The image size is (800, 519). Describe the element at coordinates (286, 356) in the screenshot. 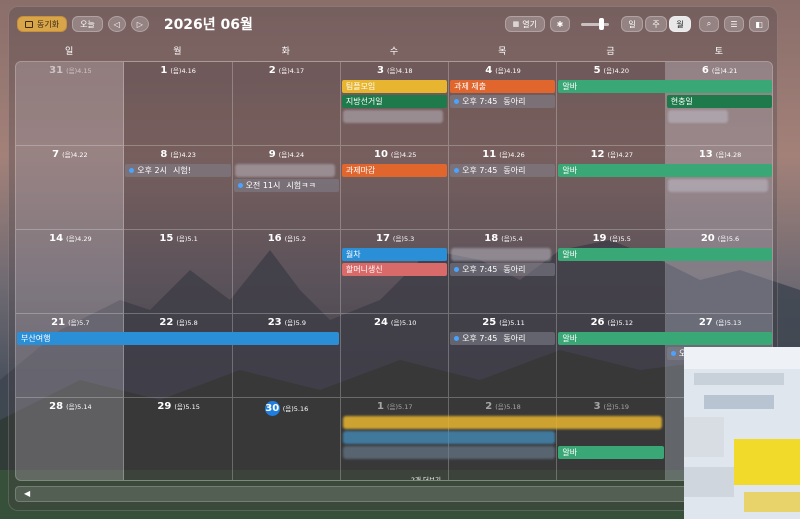

I see `day-cell: 23 (음)5.9` at that location.